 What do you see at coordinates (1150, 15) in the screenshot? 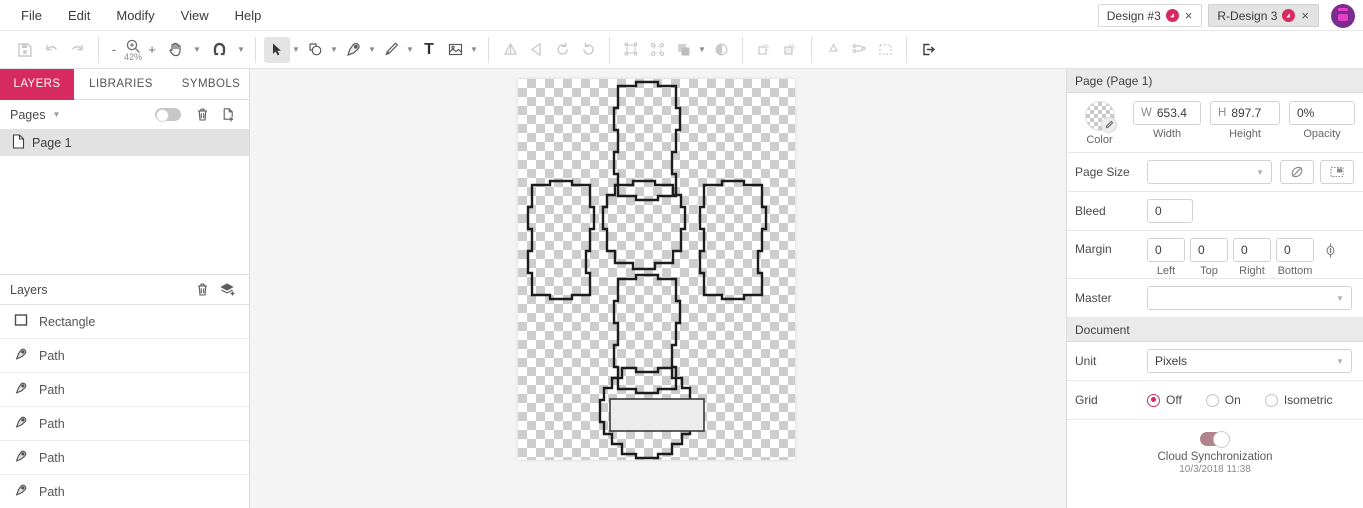
I see `document-tab-design3: Design #3 ×` at bounding box center [1150, 15].